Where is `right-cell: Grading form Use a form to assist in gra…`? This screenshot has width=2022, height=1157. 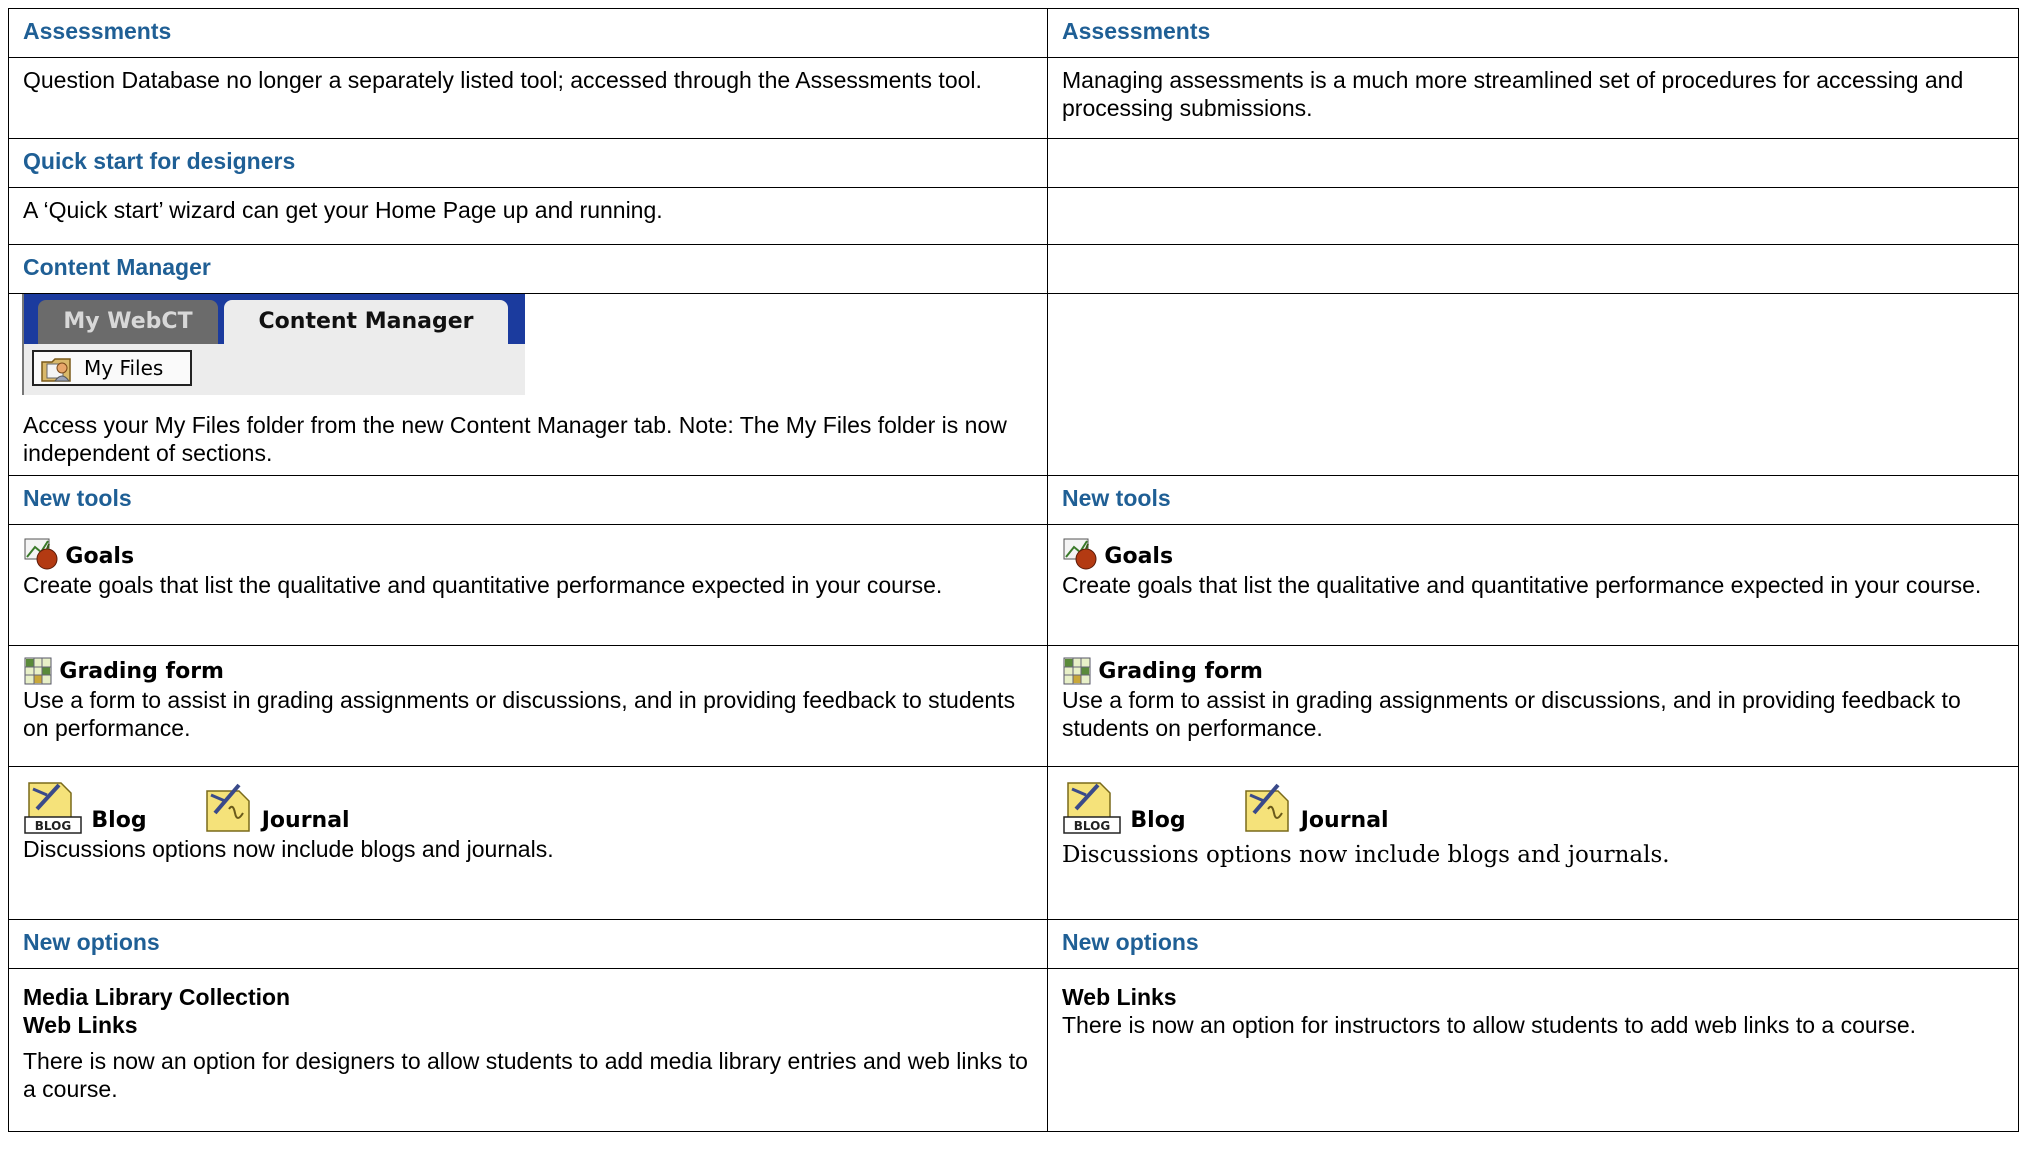
right-cell: Grading form Use a form to assist in gra… is located at coordinates (1533, 706).